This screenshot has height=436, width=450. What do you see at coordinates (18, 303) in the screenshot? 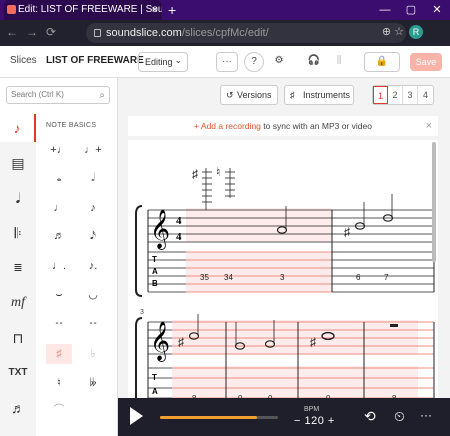
I see `category-dynamics-icon: mf` at bounding box center [18, 303].